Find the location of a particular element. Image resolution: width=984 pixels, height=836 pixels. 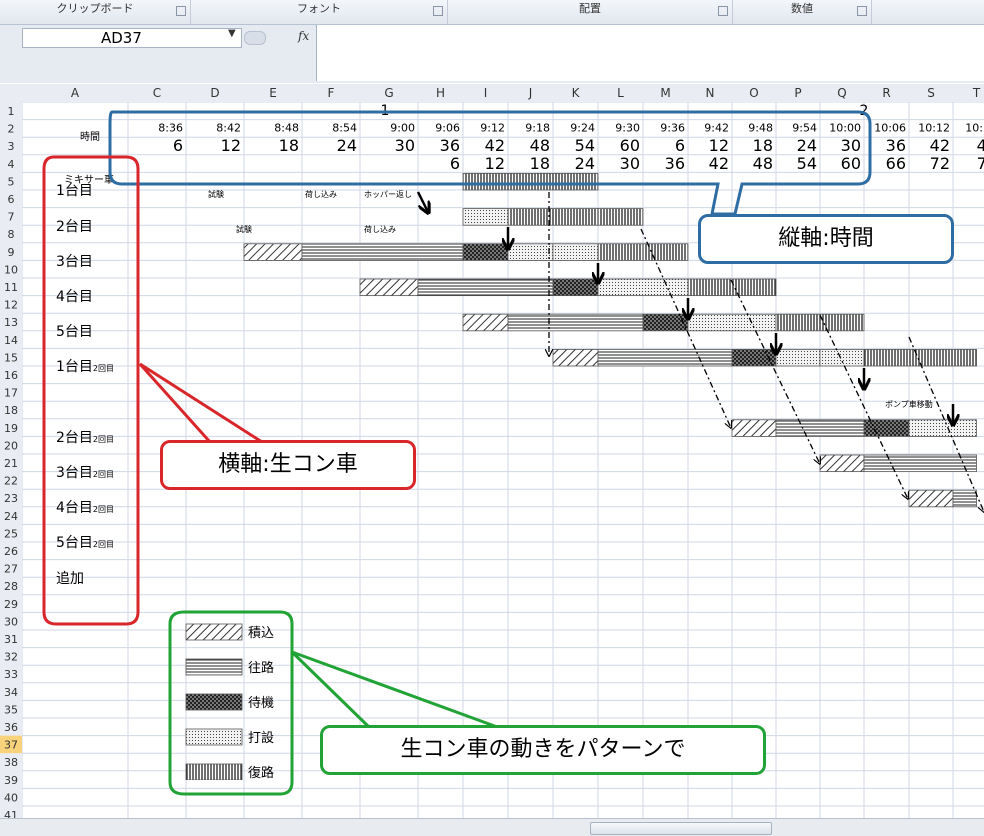

horizontal-axis-callout: 横軸:生コン車 is located at coordinates (288, 465).